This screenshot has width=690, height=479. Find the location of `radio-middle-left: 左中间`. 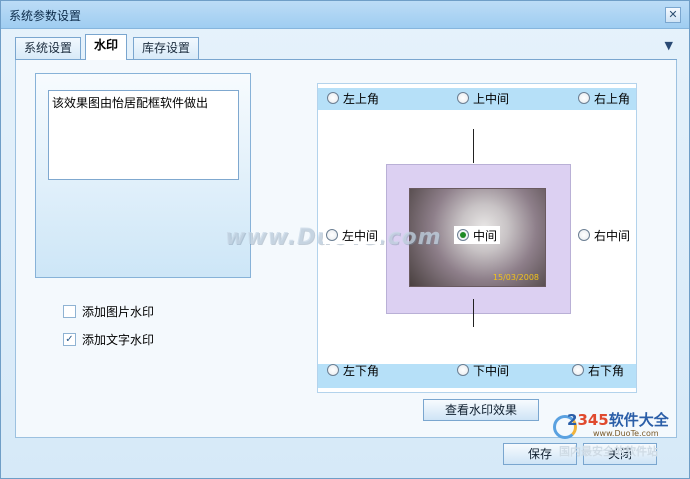

radio-middle-left: 左中间 is located at coordinates (352, 235).